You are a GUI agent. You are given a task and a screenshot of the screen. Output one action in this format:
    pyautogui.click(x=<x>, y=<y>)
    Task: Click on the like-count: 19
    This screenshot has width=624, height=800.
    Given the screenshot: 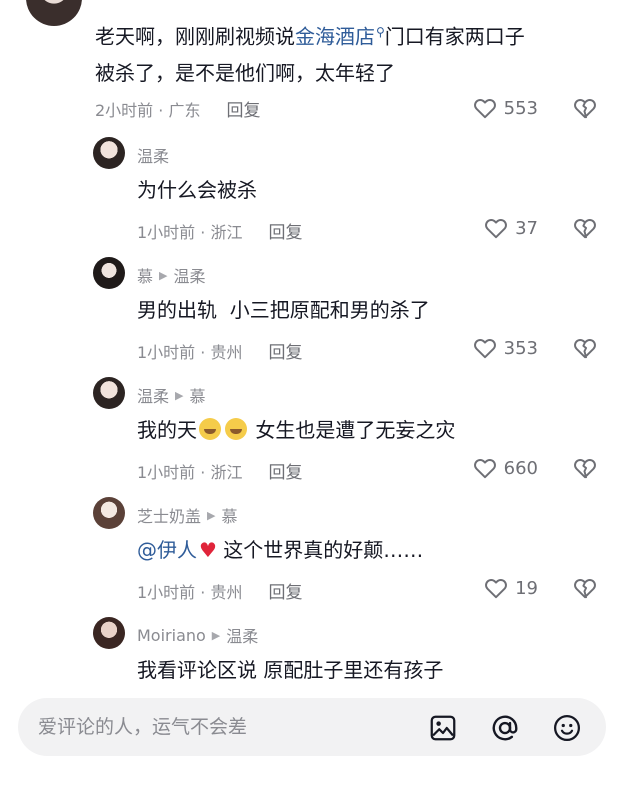 What is the action you would take?
    pyautogui.click(x=526, y=588)
    